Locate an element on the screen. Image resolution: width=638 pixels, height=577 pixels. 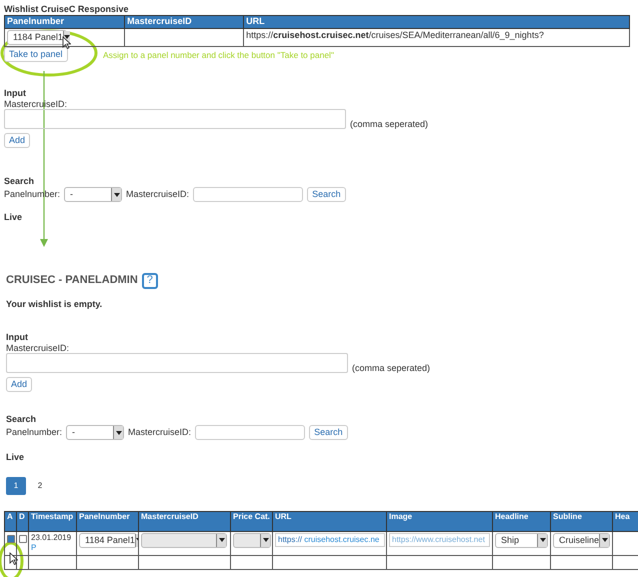
page-button: 1 is located at coordinates (16, 485).